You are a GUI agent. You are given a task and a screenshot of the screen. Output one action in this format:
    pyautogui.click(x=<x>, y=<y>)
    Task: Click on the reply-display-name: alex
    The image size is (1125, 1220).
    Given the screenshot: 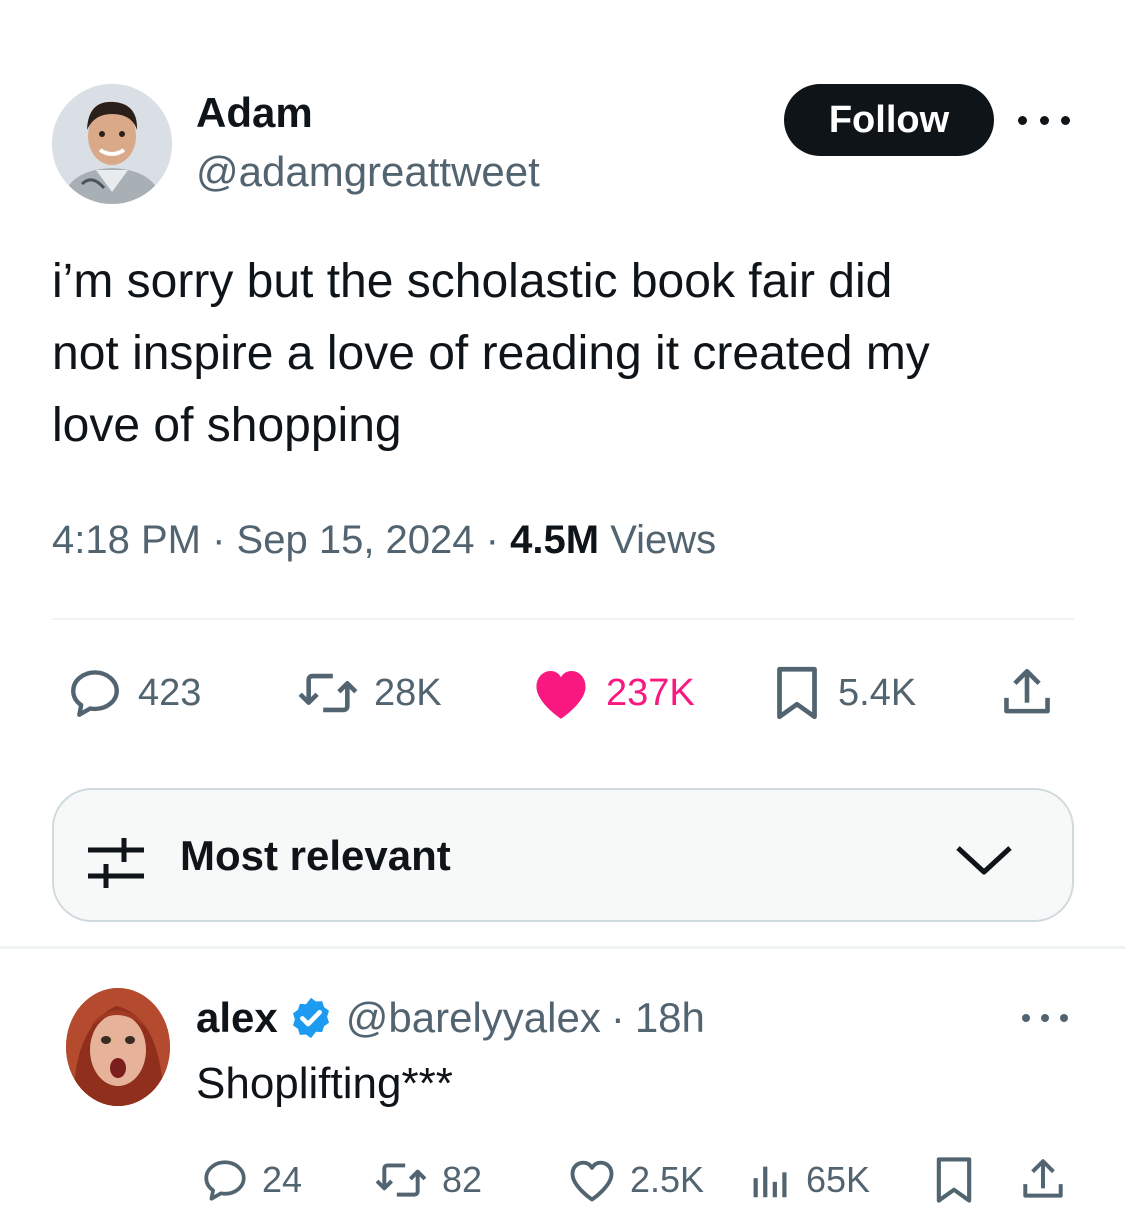 What is the action you would take?
    pyautogui.click(x=237, y=1018)
    